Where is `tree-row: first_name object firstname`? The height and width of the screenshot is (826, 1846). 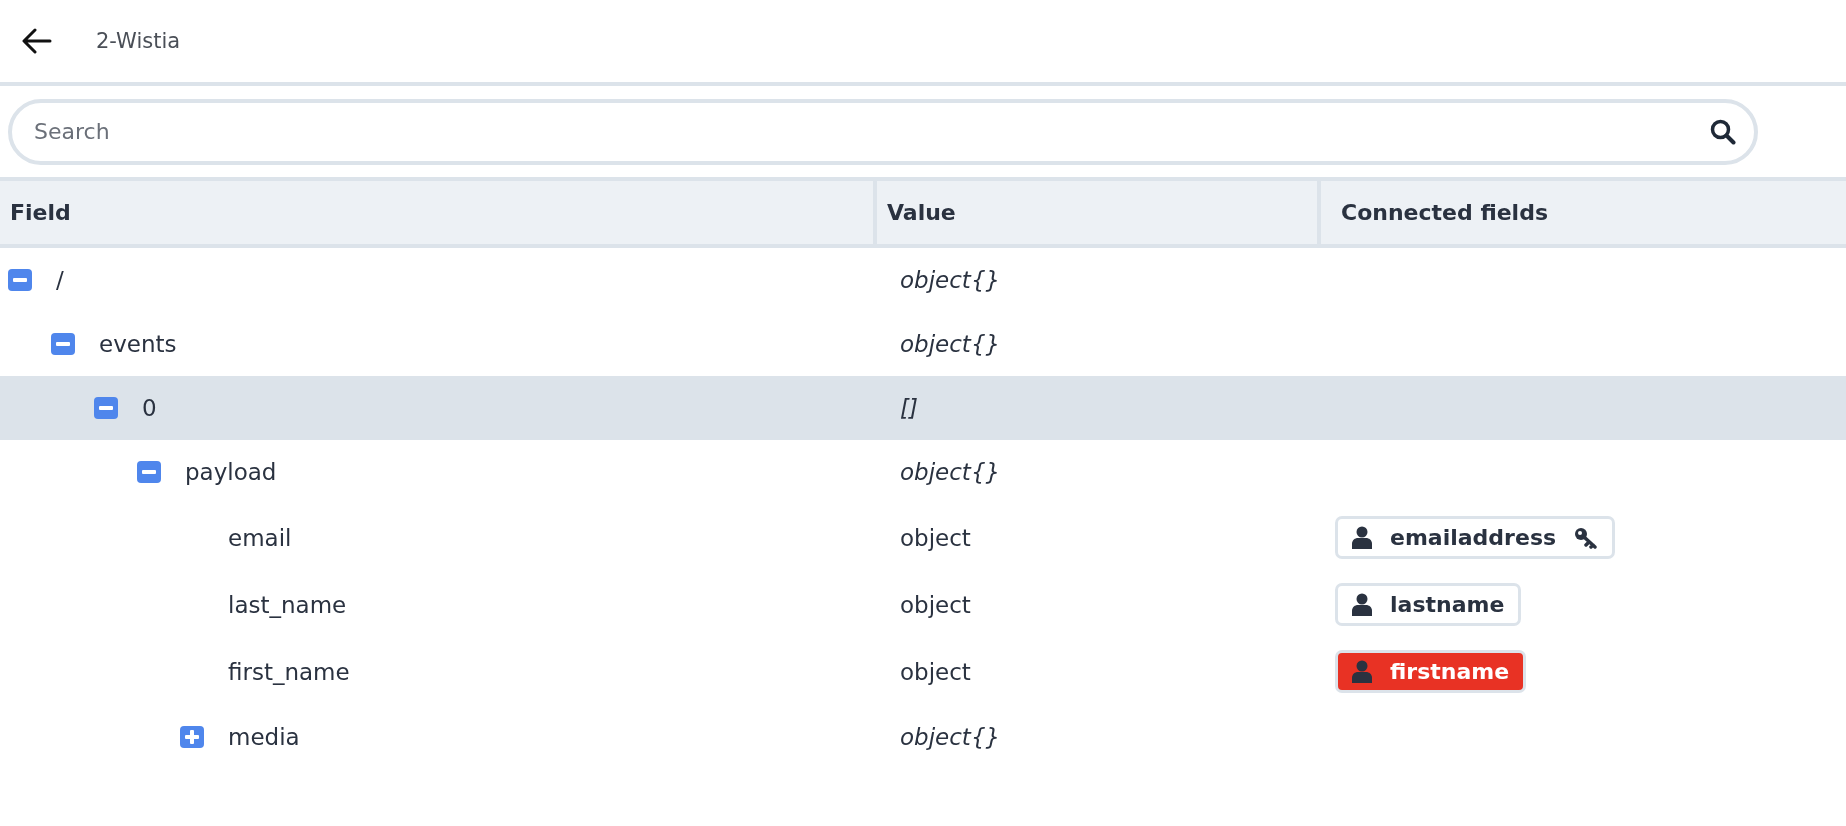 tree-row: first_name object firstname is located at coordinates (923, 671).